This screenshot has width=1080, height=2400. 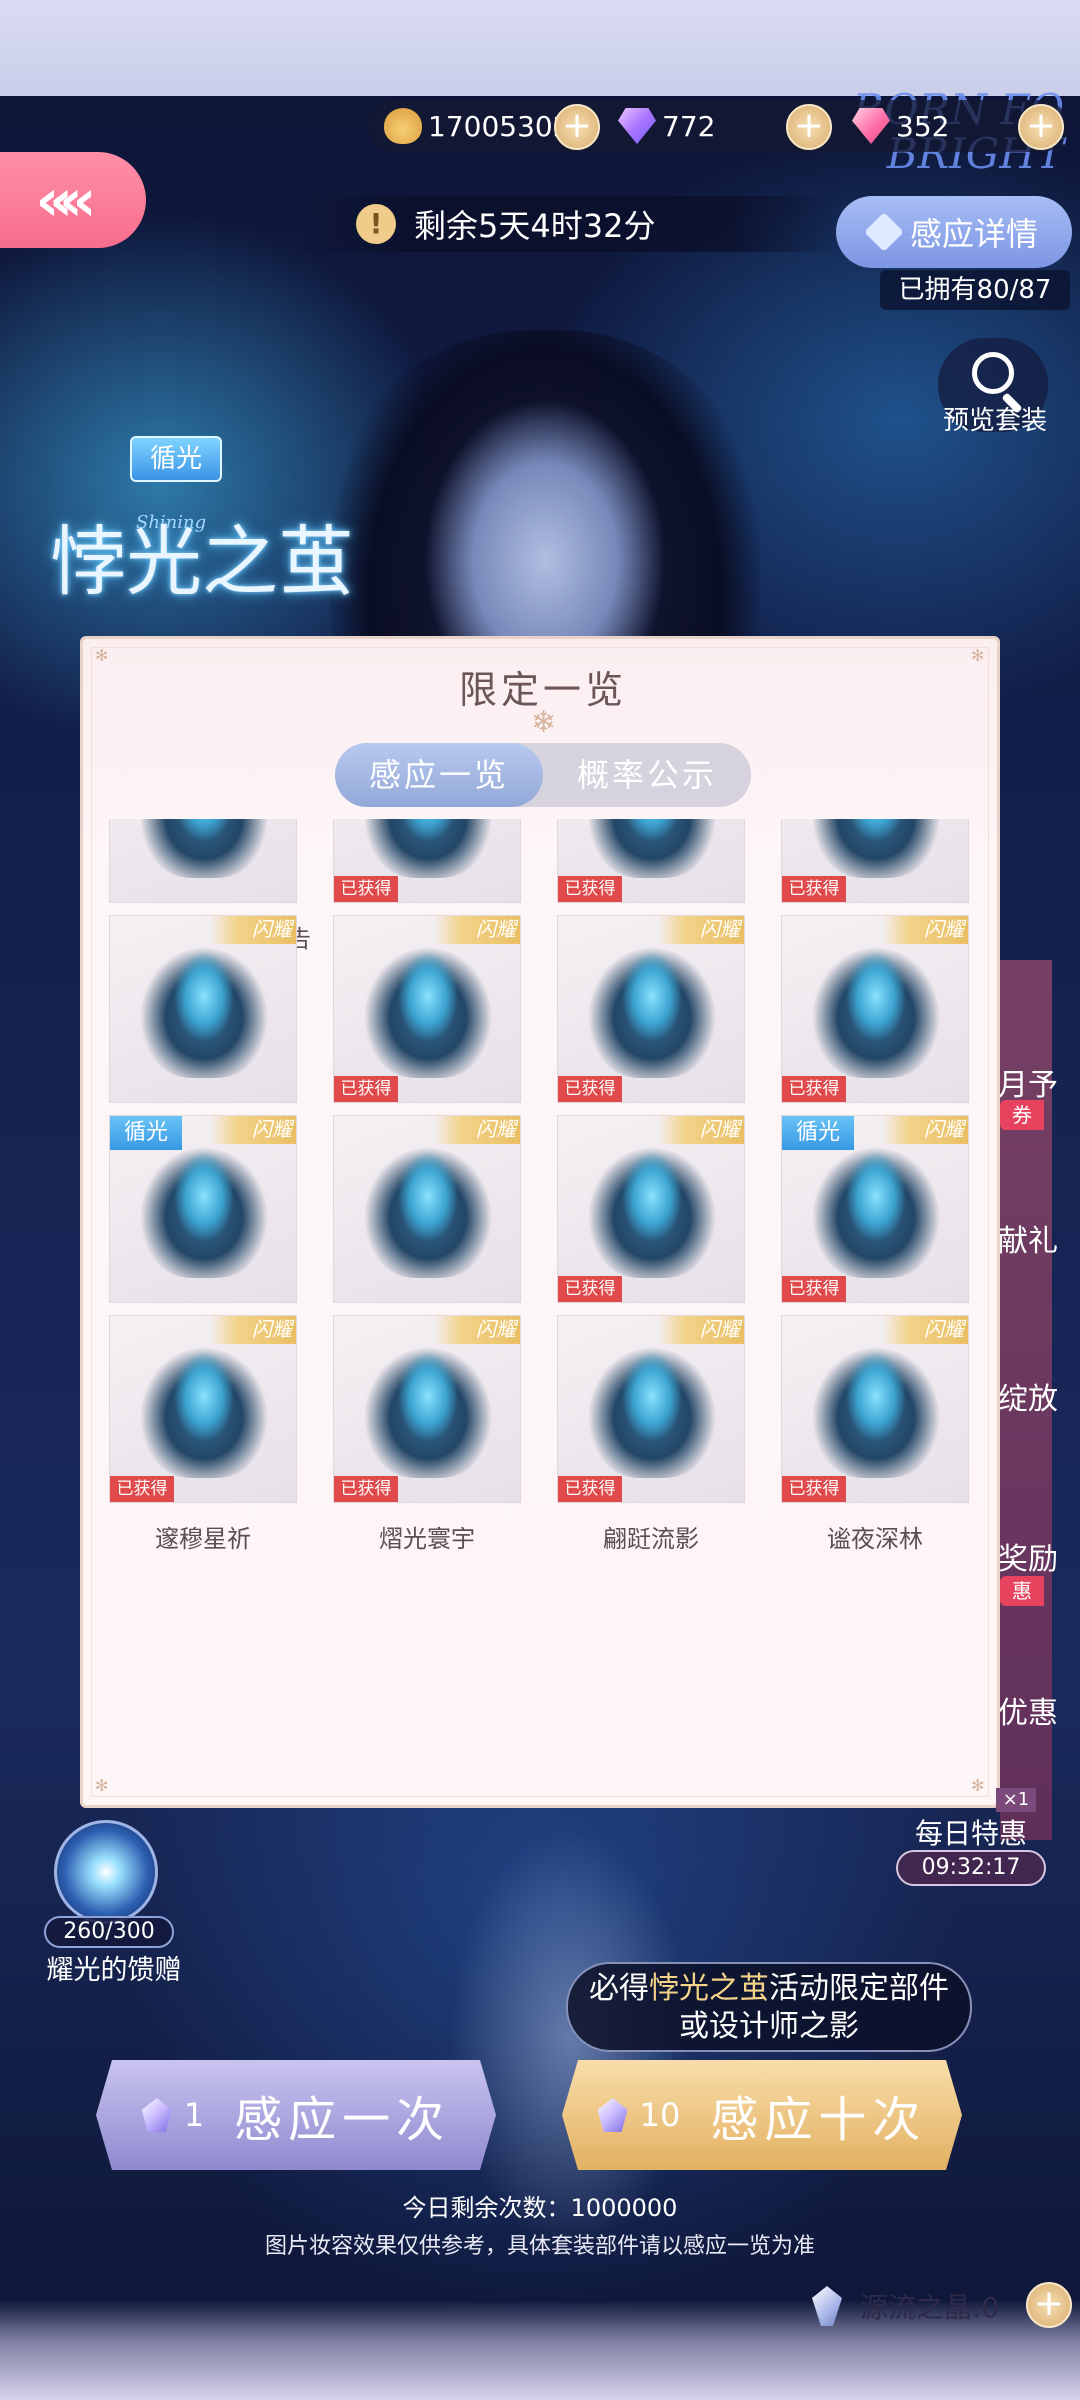 I want to click on side-item-gift: 献礼, so click(x=1028, y=1238).